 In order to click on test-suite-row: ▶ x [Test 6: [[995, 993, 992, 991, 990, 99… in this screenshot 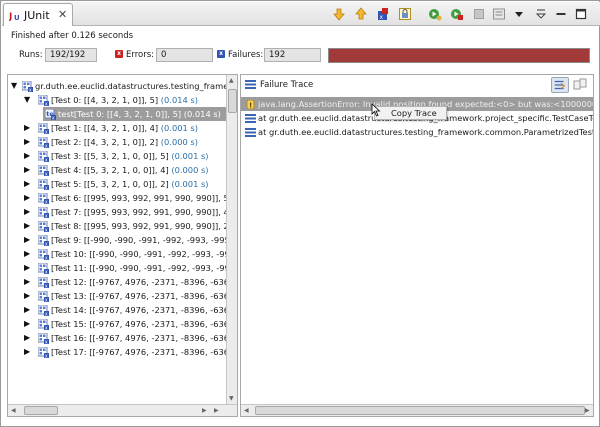, I will do `click(122, 198)`.